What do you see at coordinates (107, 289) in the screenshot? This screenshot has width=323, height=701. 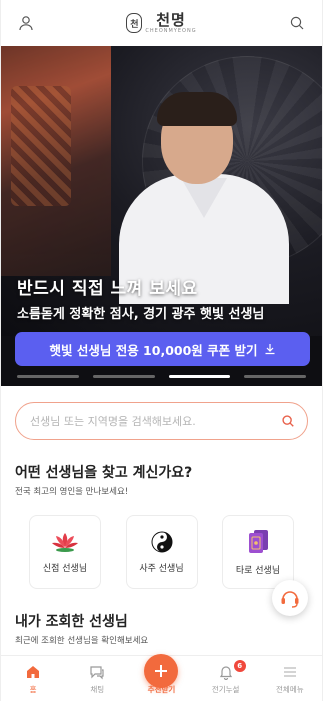 I see `hero-title: 반드시 직접 느껴 보세요` at bounding box center [107, 289].